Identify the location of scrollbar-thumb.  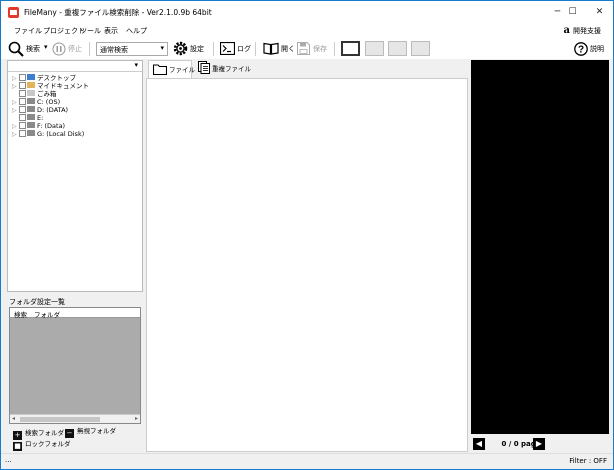
(60, 419).